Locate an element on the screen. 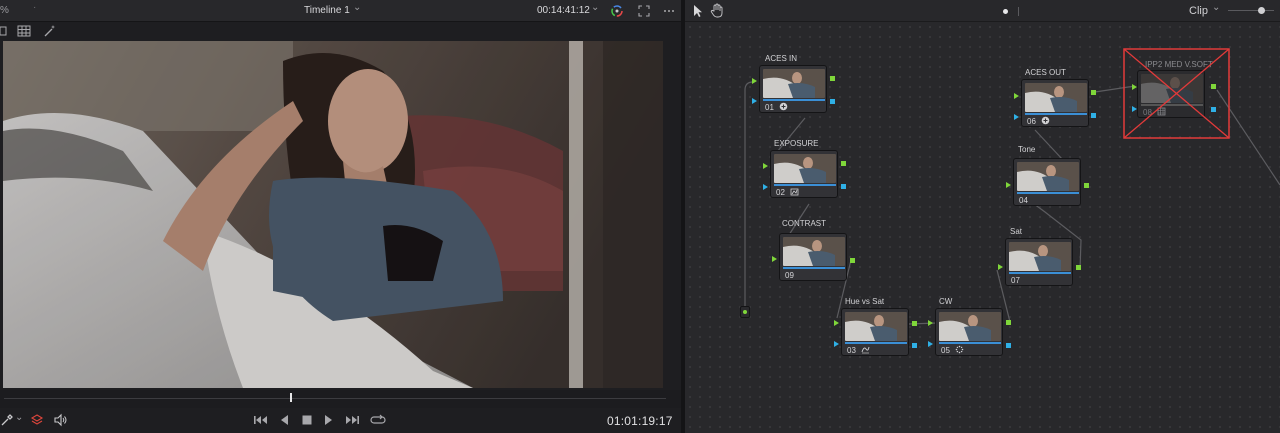 The height and width of the screenshot is (433, 1280). scrubber-track is located at coordinates (335, 398).